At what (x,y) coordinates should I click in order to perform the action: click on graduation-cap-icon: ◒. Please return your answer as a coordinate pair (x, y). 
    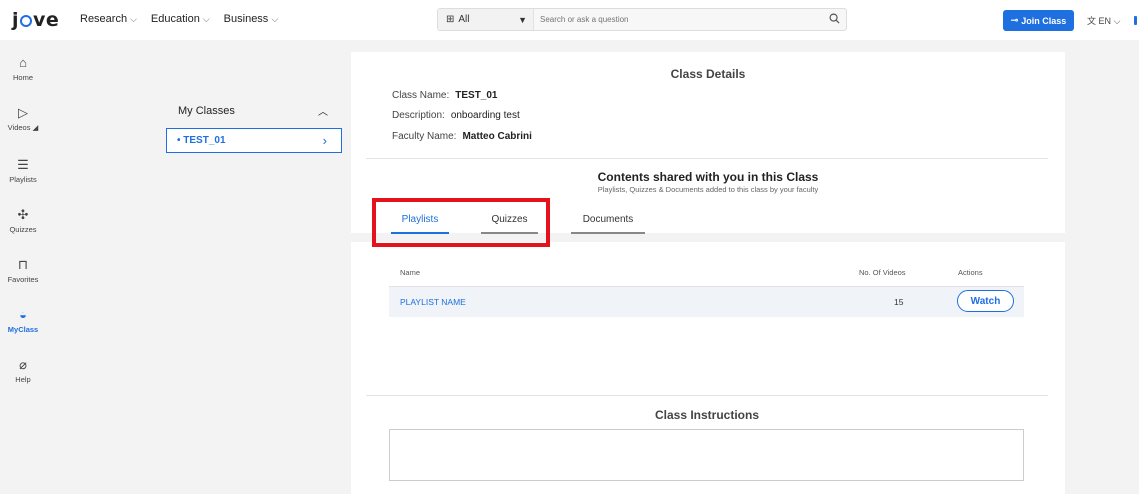
    Looking at the image, I should click on (23, 314).